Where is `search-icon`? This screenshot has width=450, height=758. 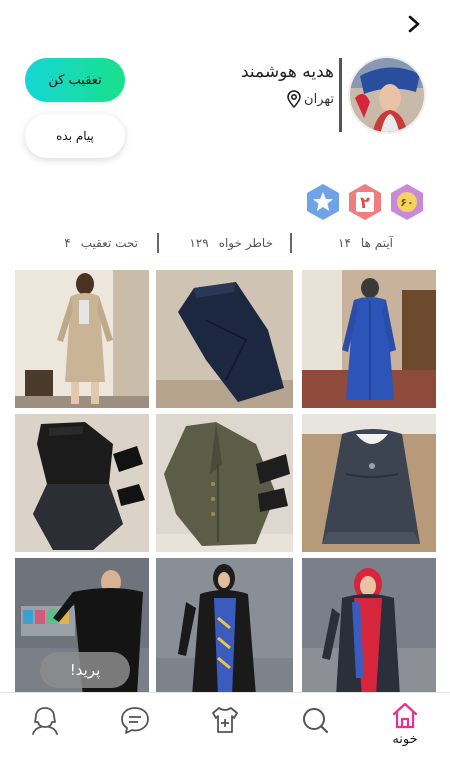 search-icon is located at coordinates (316, 721).